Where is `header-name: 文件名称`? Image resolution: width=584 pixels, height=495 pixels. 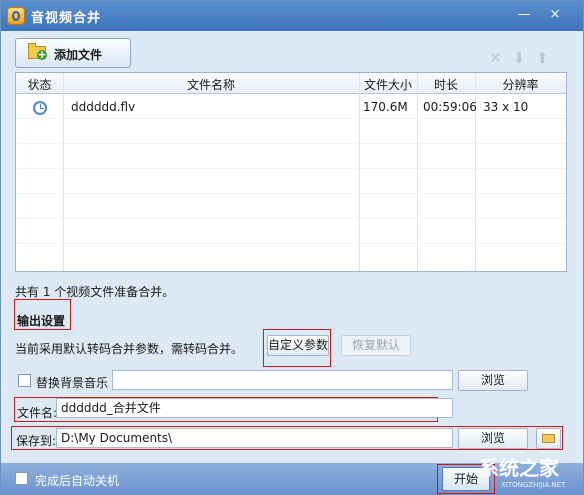
header-name: 文件名称 is located at coordinates (210, 85).